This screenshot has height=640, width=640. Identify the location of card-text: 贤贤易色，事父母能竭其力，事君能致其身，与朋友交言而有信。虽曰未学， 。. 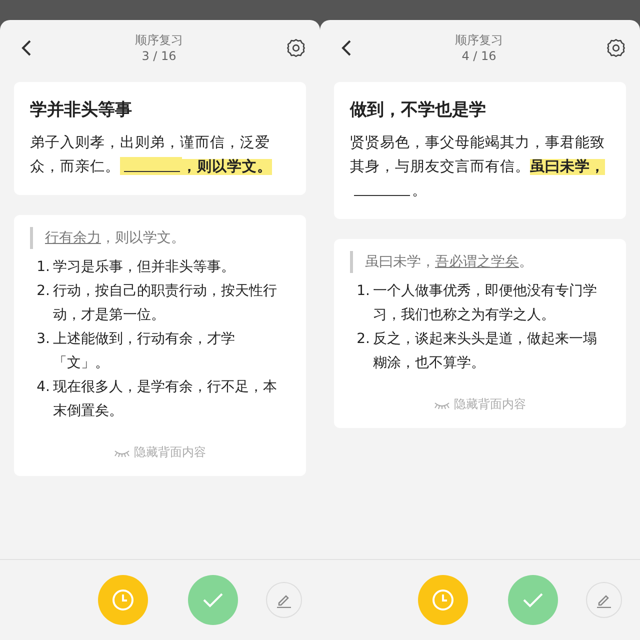
(478, 167).